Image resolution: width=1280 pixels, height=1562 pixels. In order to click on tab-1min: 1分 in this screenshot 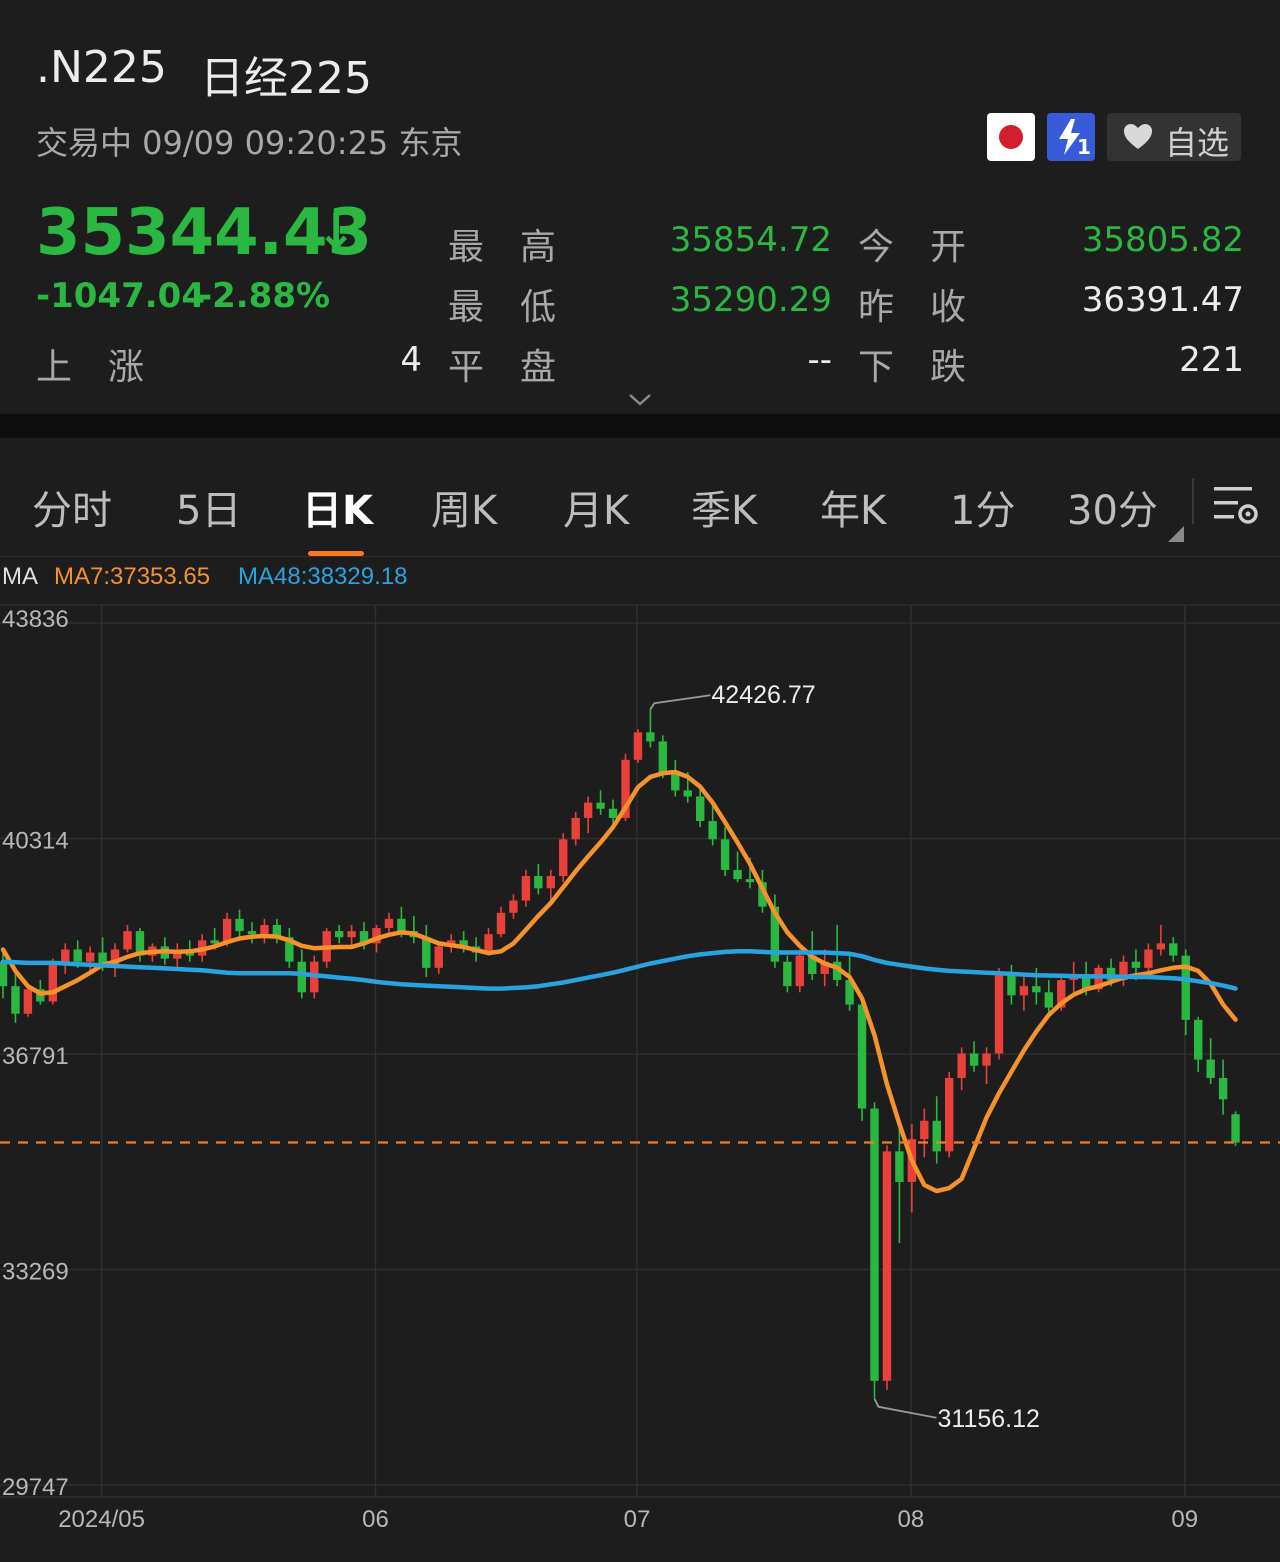, I will do `click(982, 507)`.